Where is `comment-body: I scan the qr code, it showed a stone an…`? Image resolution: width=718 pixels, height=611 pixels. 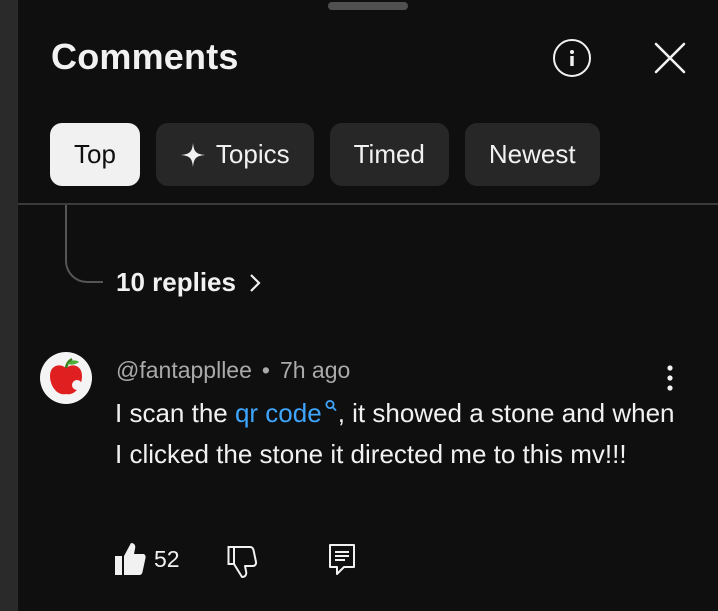
comment-body: I scan the qr code, it showed a stone an… is located at coordinates (395, 434).